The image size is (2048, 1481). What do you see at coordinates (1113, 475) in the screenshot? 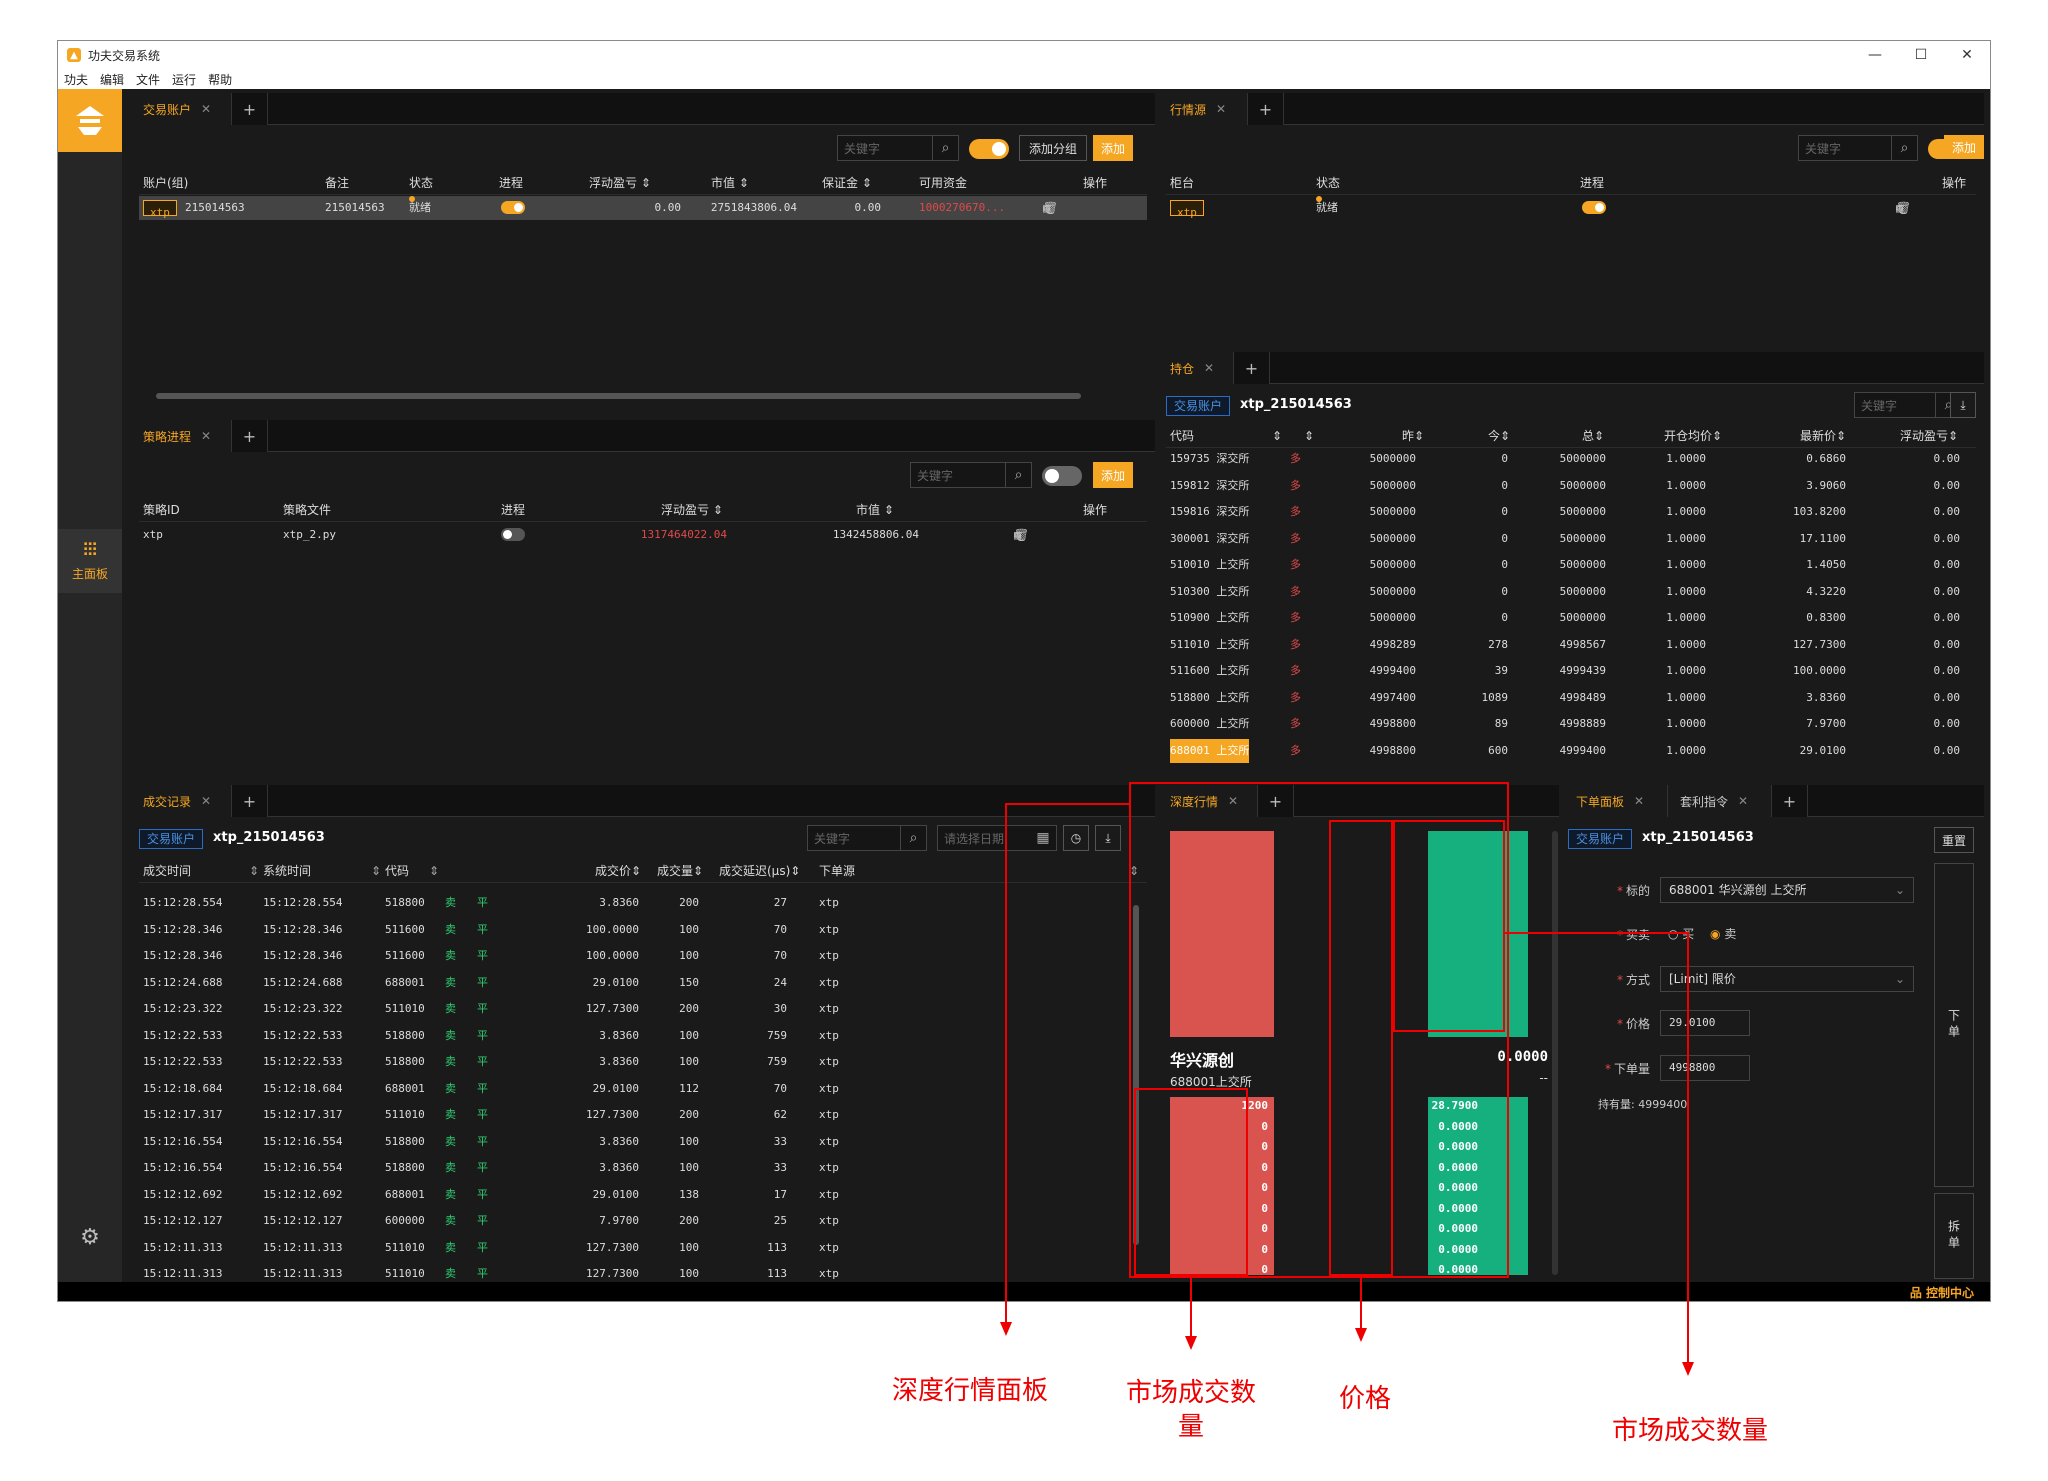
I see `add-strategy-button: 添加` at bounding box center [1113, 475].